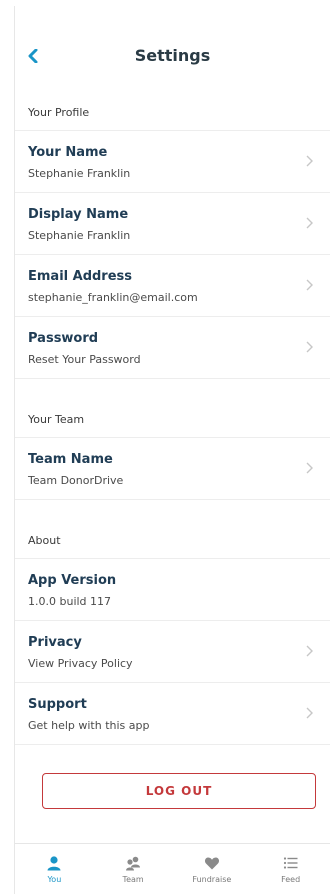  I want to click on section-header-profile: Your Profile, so click(172, 112).